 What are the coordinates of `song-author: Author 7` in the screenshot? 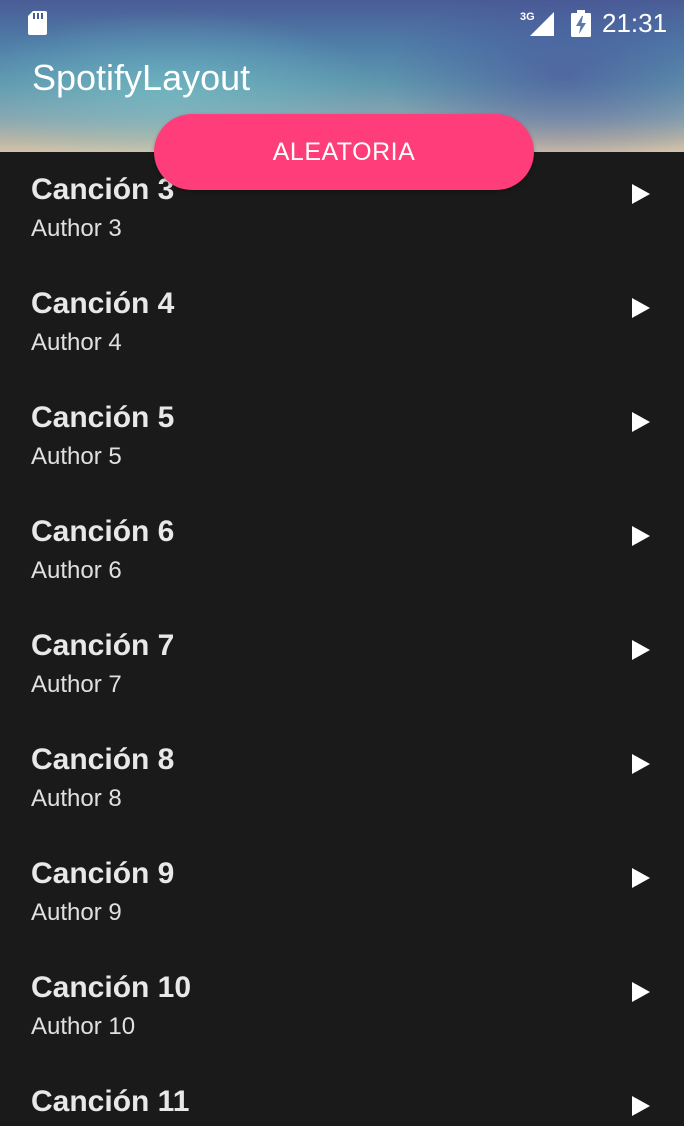 It's located at (76, 684).